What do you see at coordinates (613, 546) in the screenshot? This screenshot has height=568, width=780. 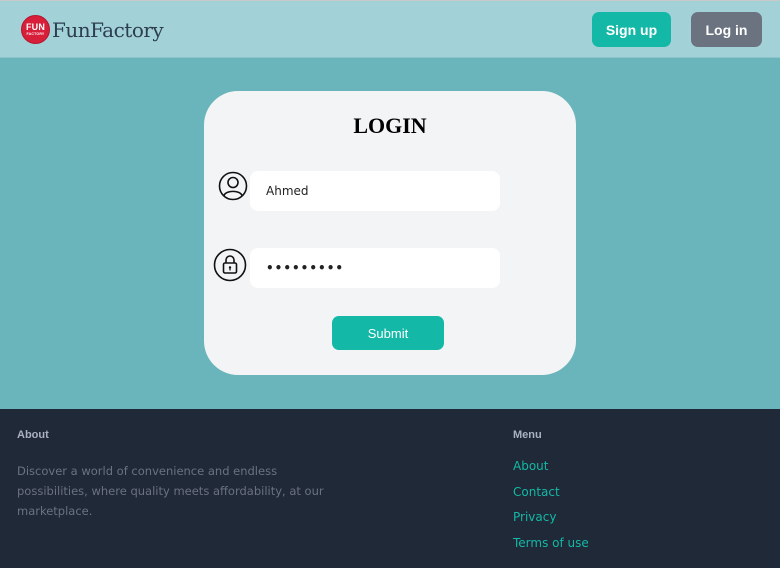 I see `footer-link-terms: Terms of use` at bounding box center [613, 546].